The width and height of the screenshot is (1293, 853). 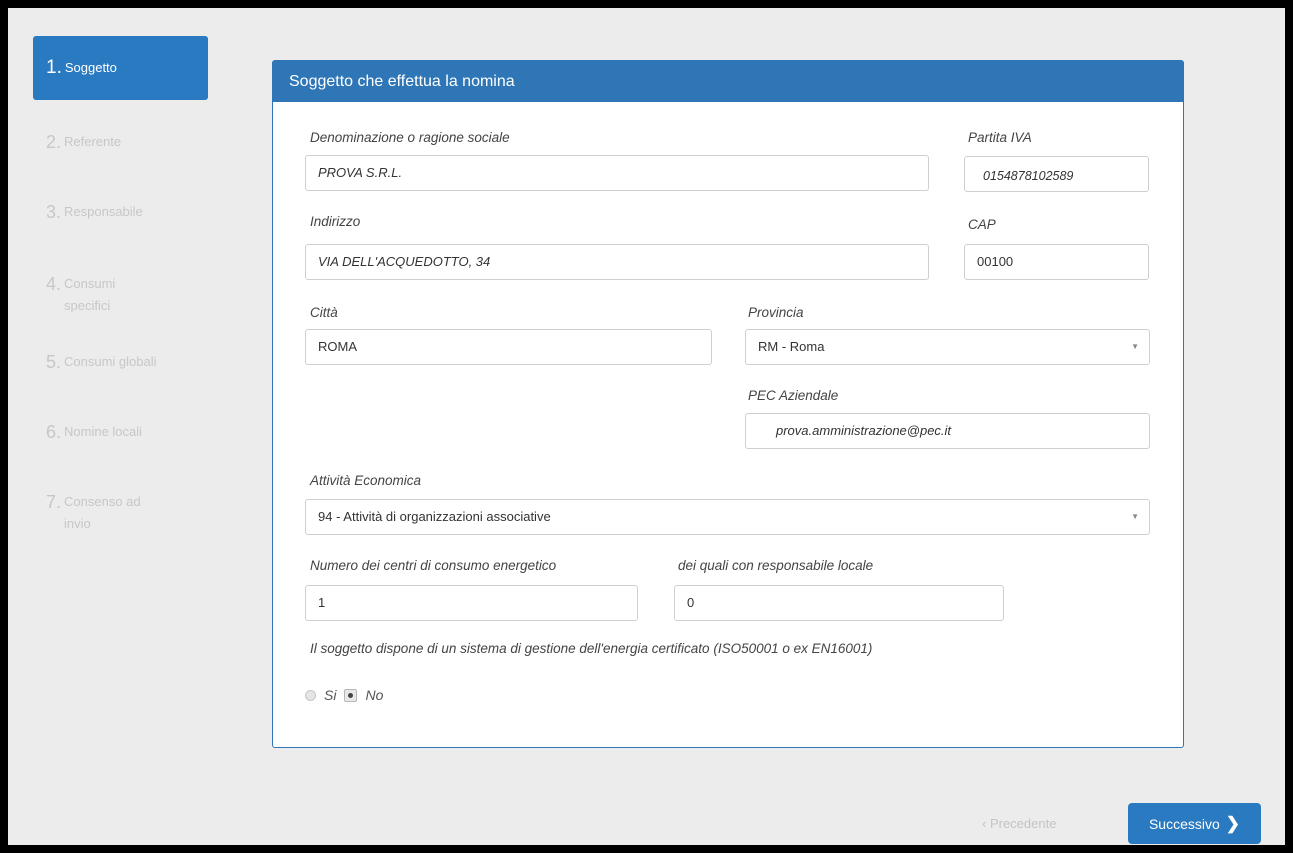 I want to click on sistema-gestione-radio-group: Si No, so click(x=344, y=695).